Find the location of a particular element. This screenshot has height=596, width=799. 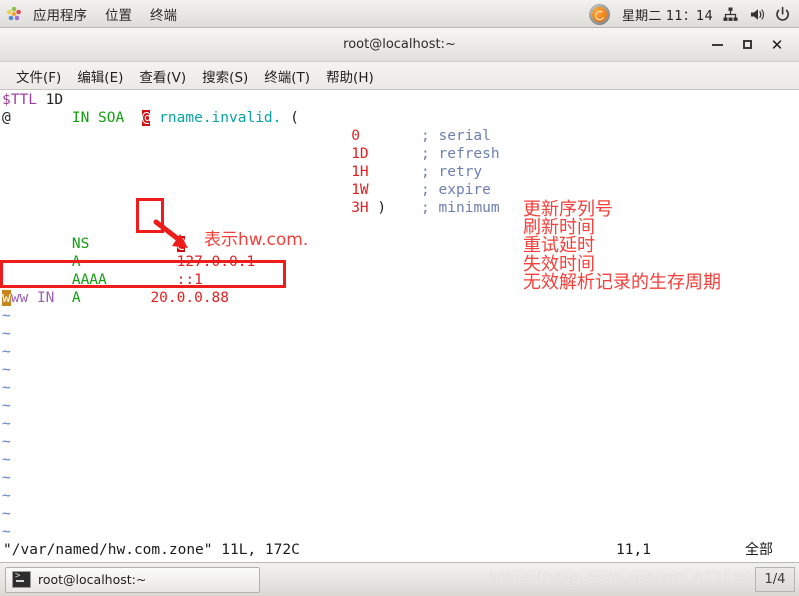

menu-search: 搜索(S) is located at coordinates (225, 76).